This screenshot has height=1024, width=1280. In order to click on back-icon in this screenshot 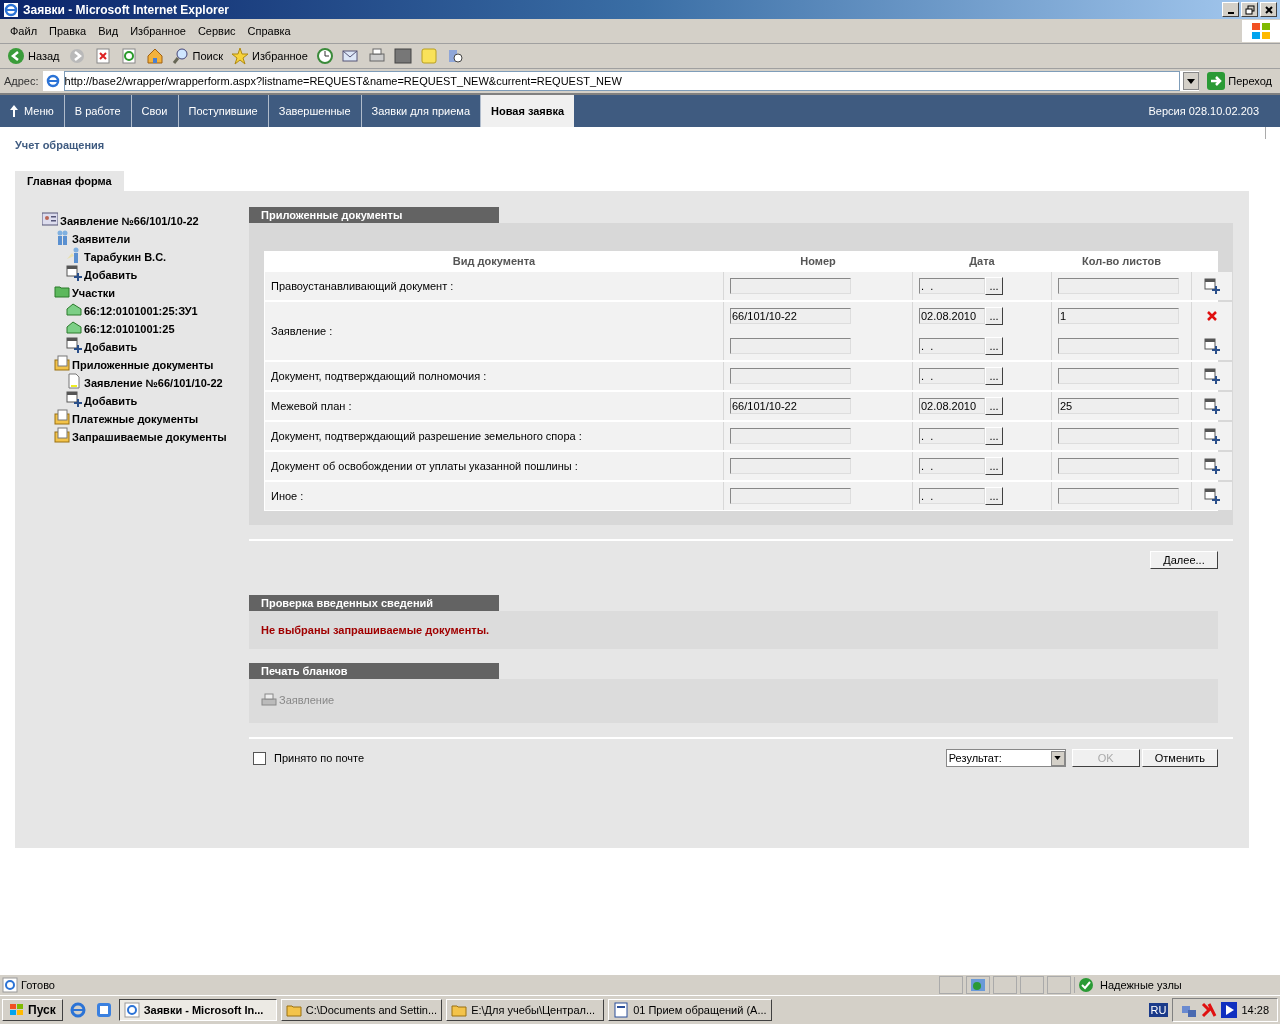, I will do `click(16, 56)`.